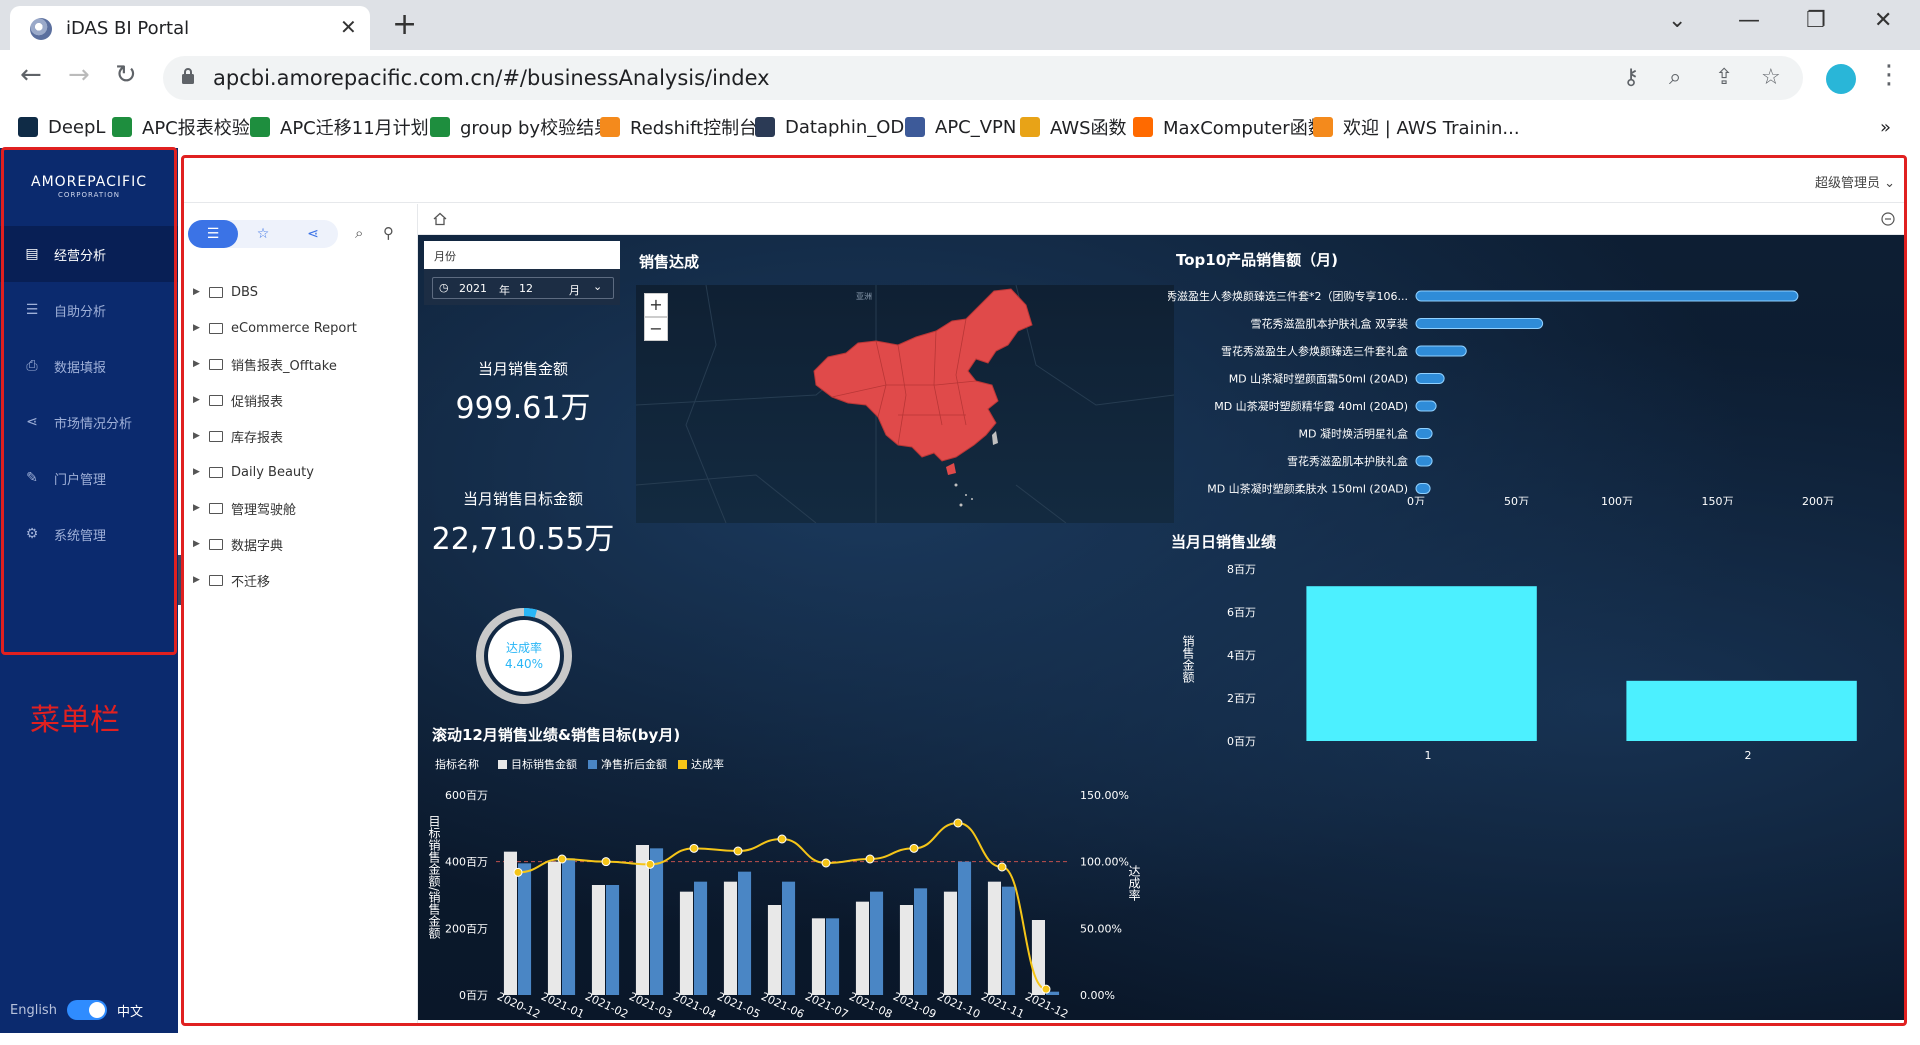 This screenshot has height=1045, width=1920. What do you see at coordinates (1771, 77) in the screenshot?
I see `bookmark-star-icon: ☆` at bounding box center [1771, 77].